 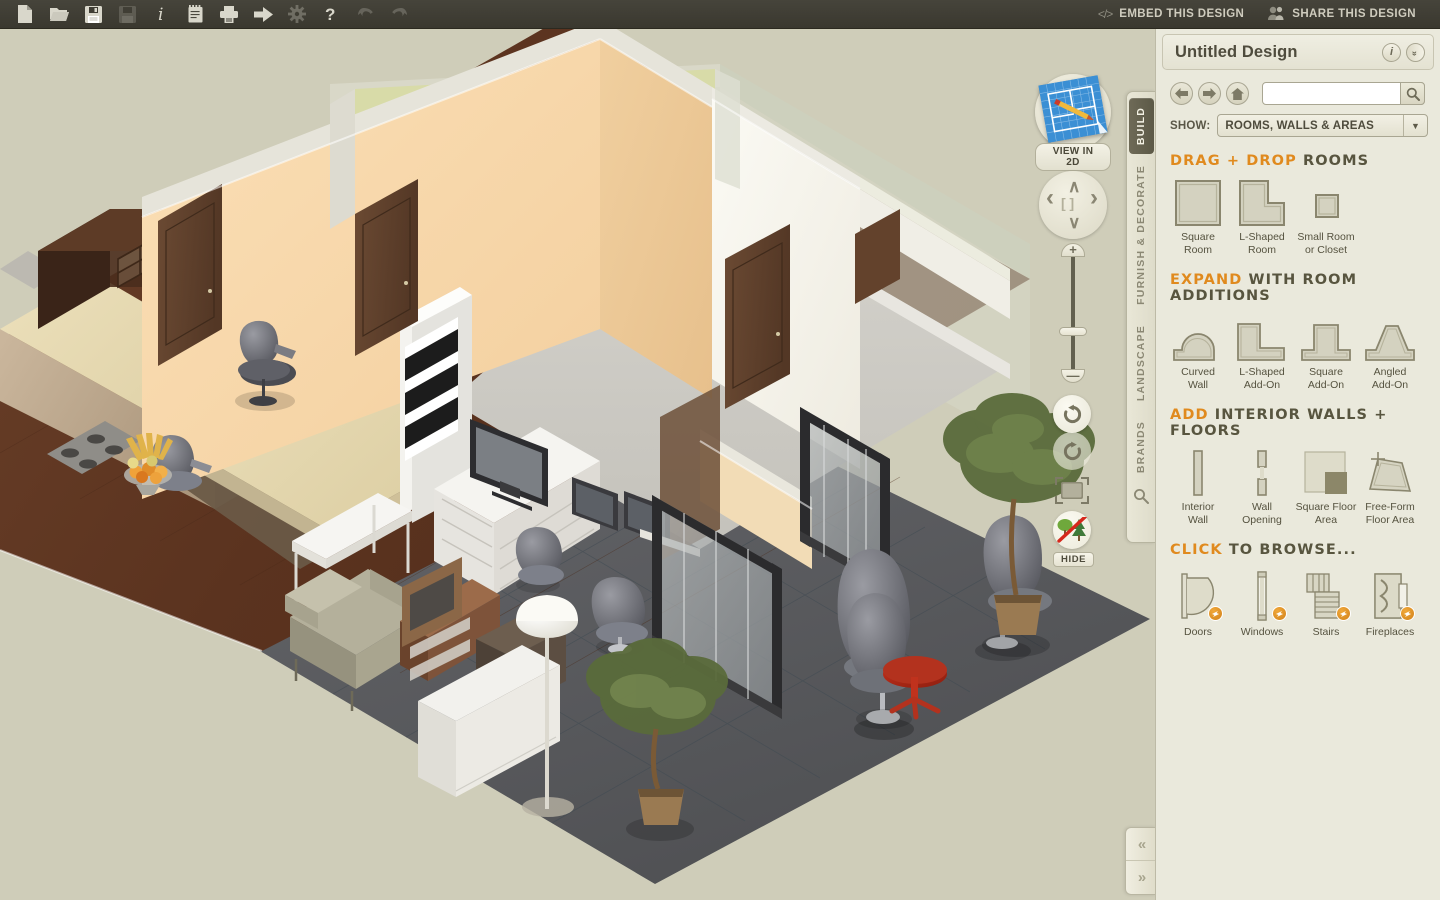 I want to click on toolbar-icon-group: i ?, so click(x=208, y=14).